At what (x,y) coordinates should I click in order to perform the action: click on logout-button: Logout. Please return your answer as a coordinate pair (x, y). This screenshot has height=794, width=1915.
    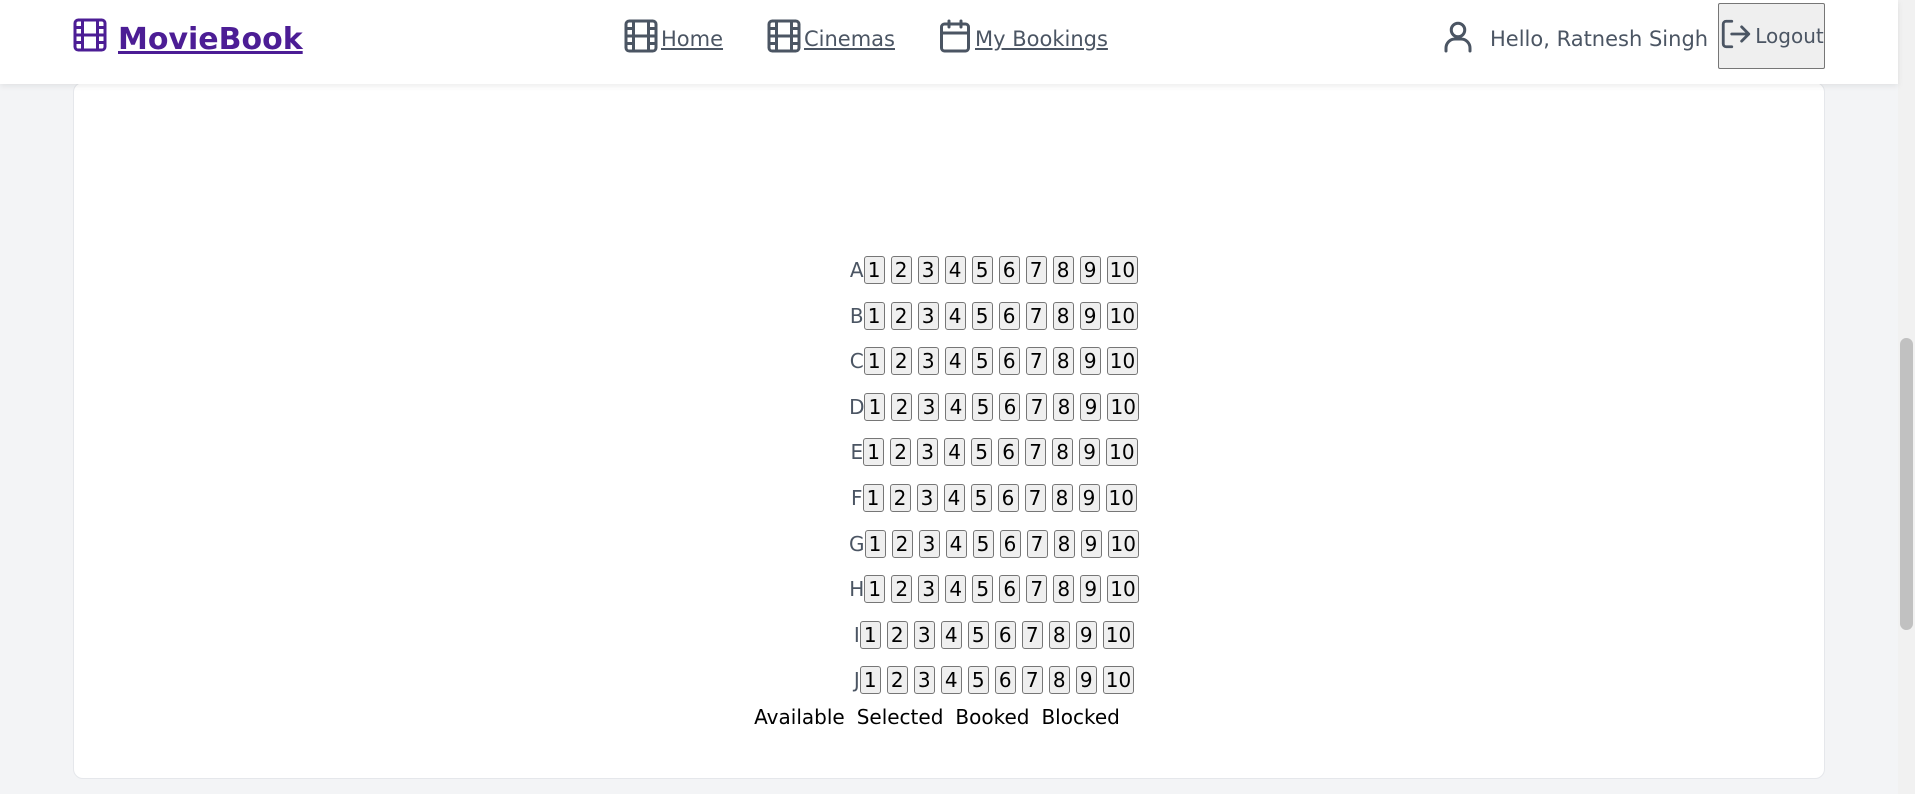
    Looking at the image, I should click on (1771, 36).